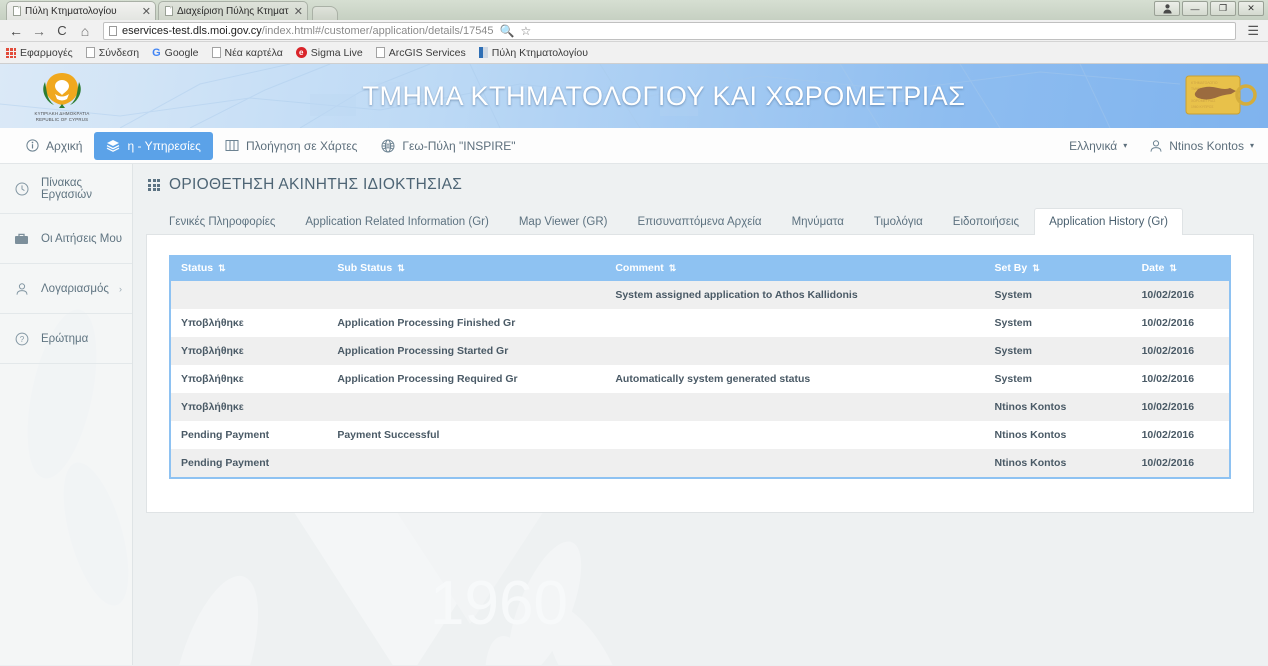 The height and width of the screenshot is (666, 1268). I want to click on language-selector: Ελληνικά ▾, so click(1098, 146).